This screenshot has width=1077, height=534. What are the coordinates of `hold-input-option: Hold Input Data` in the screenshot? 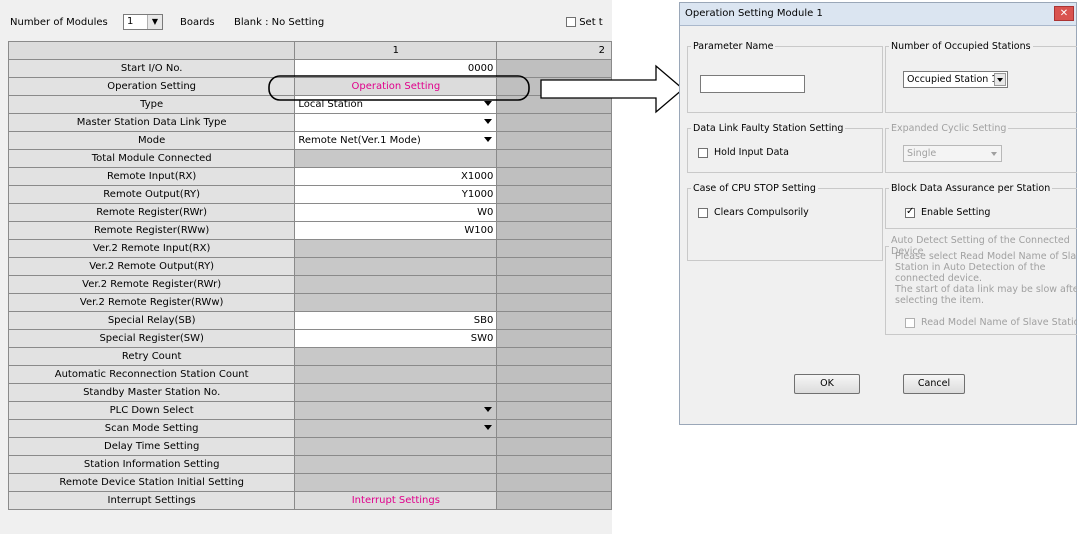 It's located at (743, 152).